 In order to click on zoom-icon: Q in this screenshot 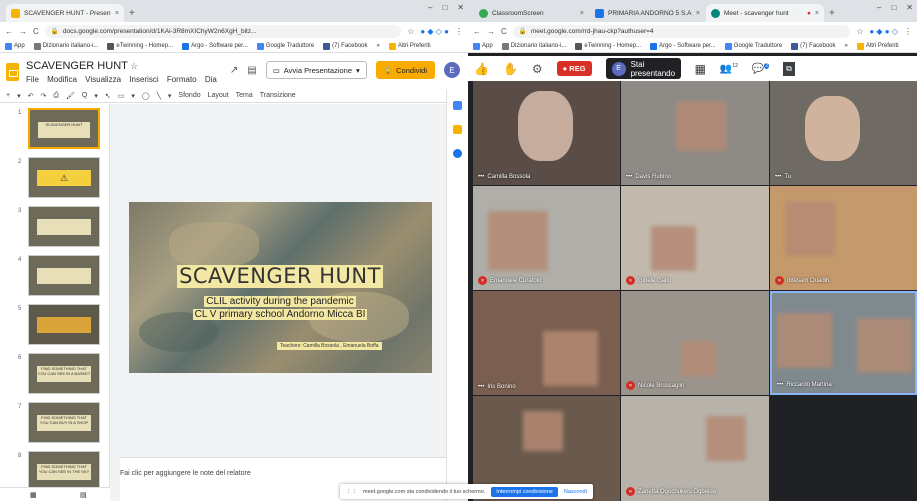, I will do `click(84, 95)`.